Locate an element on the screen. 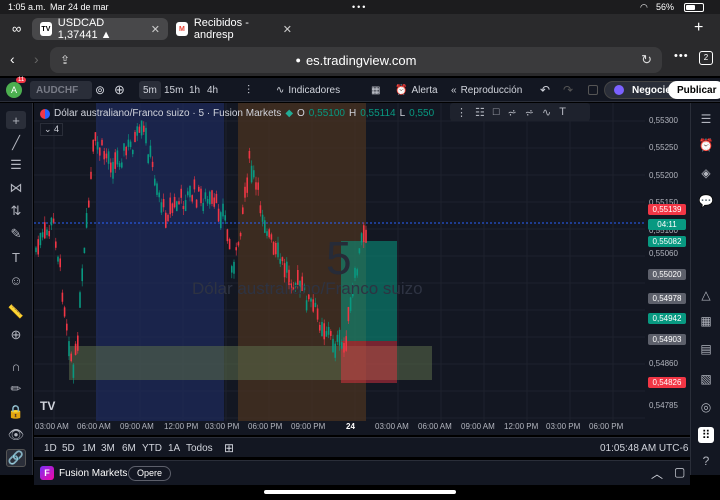  prediction-icon: ⇅ is located at coordinates (16, 211).